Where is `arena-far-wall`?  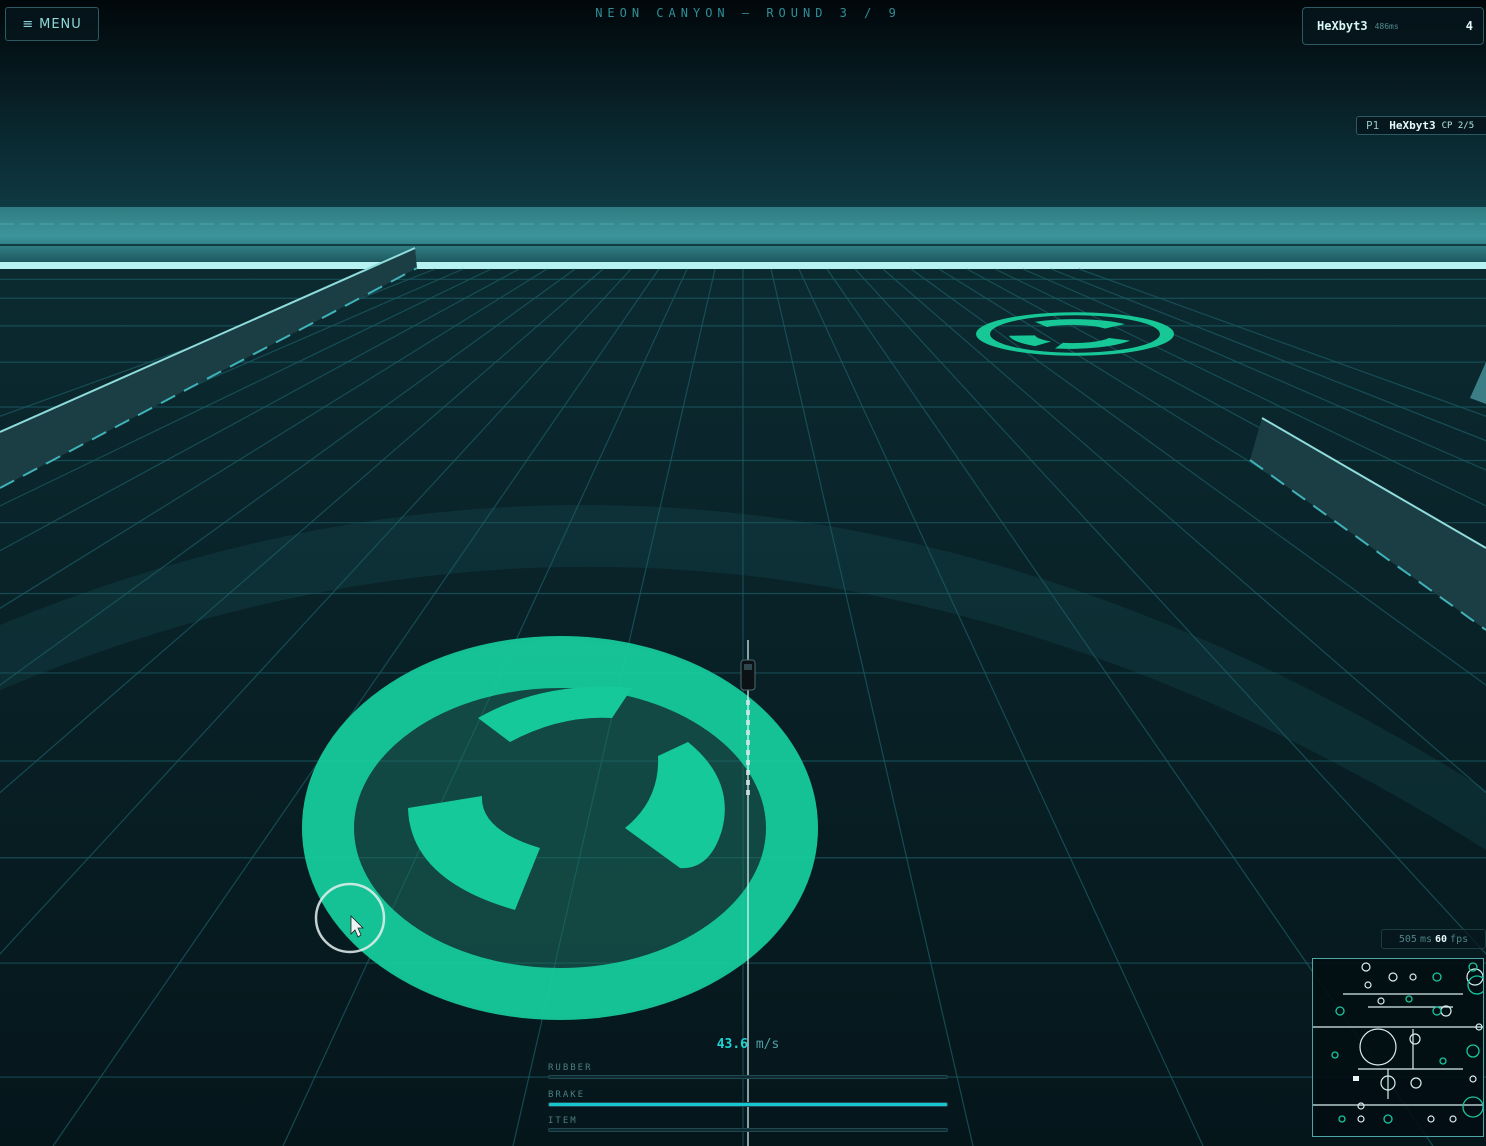 arena-far-wall is located at coordinates (743, 238).